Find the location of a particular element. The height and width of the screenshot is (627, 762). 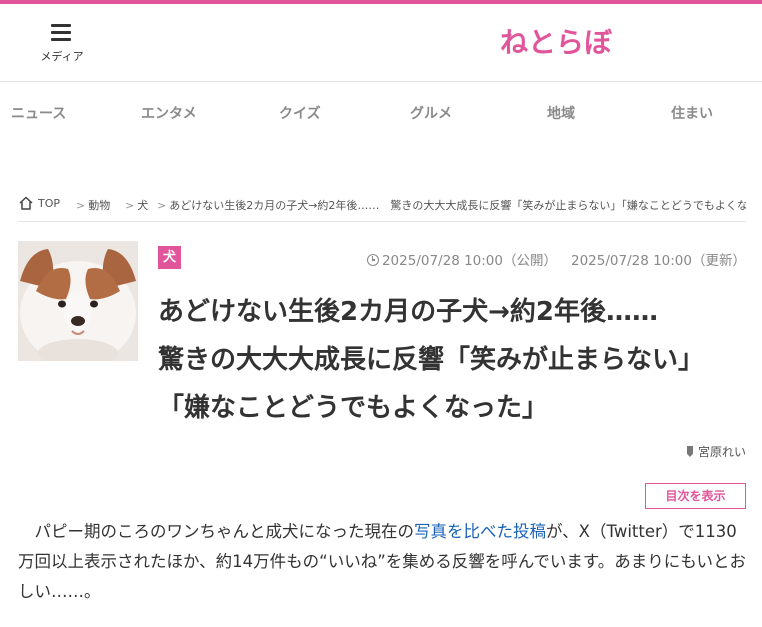

logo-text: ねとらぼ is located at coordinates (556, 42).